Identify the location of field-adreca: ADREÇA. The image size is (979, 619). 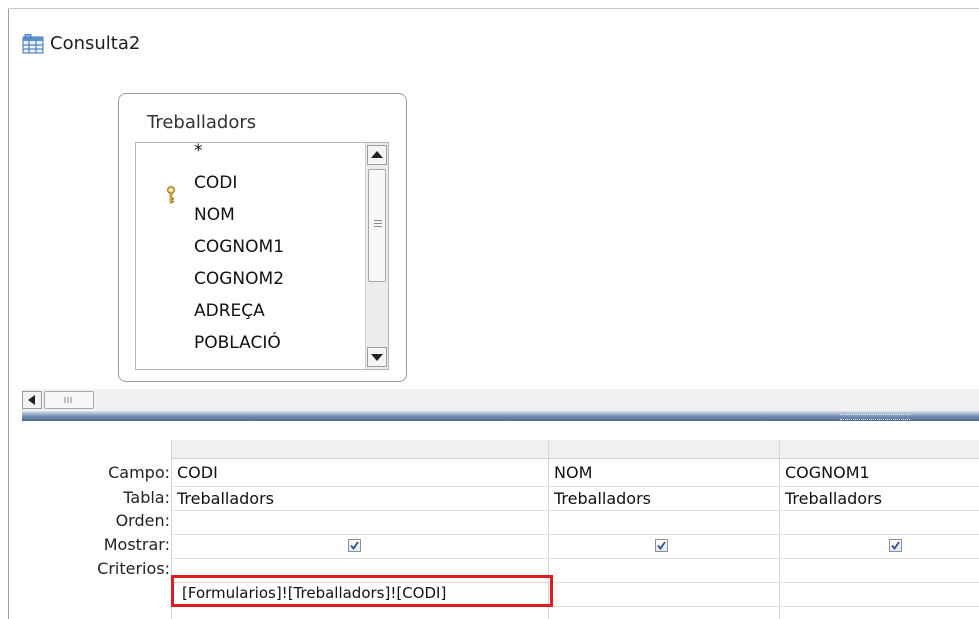
(229, 311).